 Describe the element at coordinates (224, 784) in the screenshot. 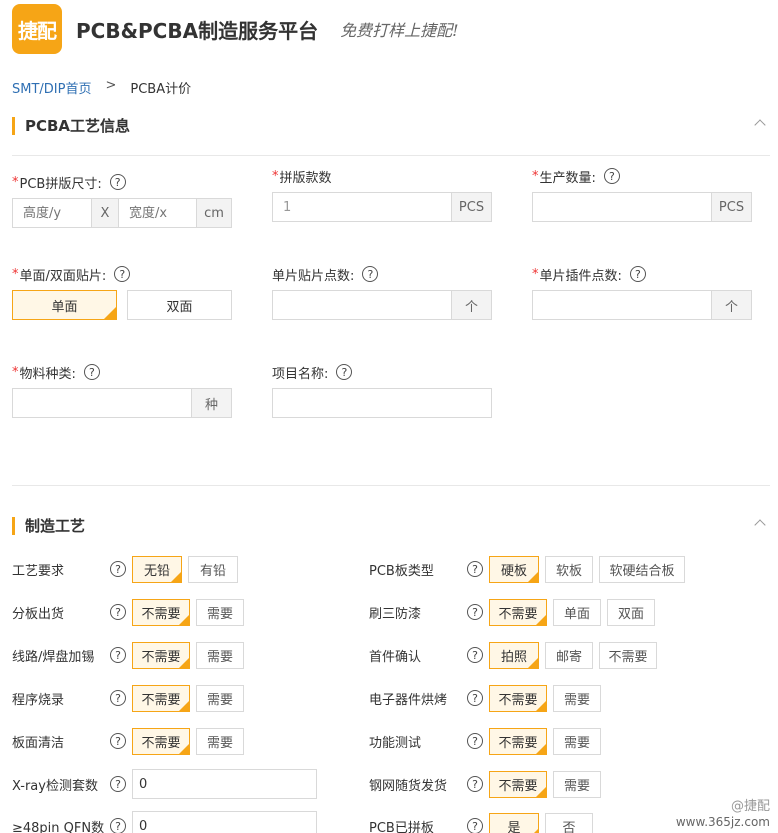

I see `xray-count-input: 0` at that location.